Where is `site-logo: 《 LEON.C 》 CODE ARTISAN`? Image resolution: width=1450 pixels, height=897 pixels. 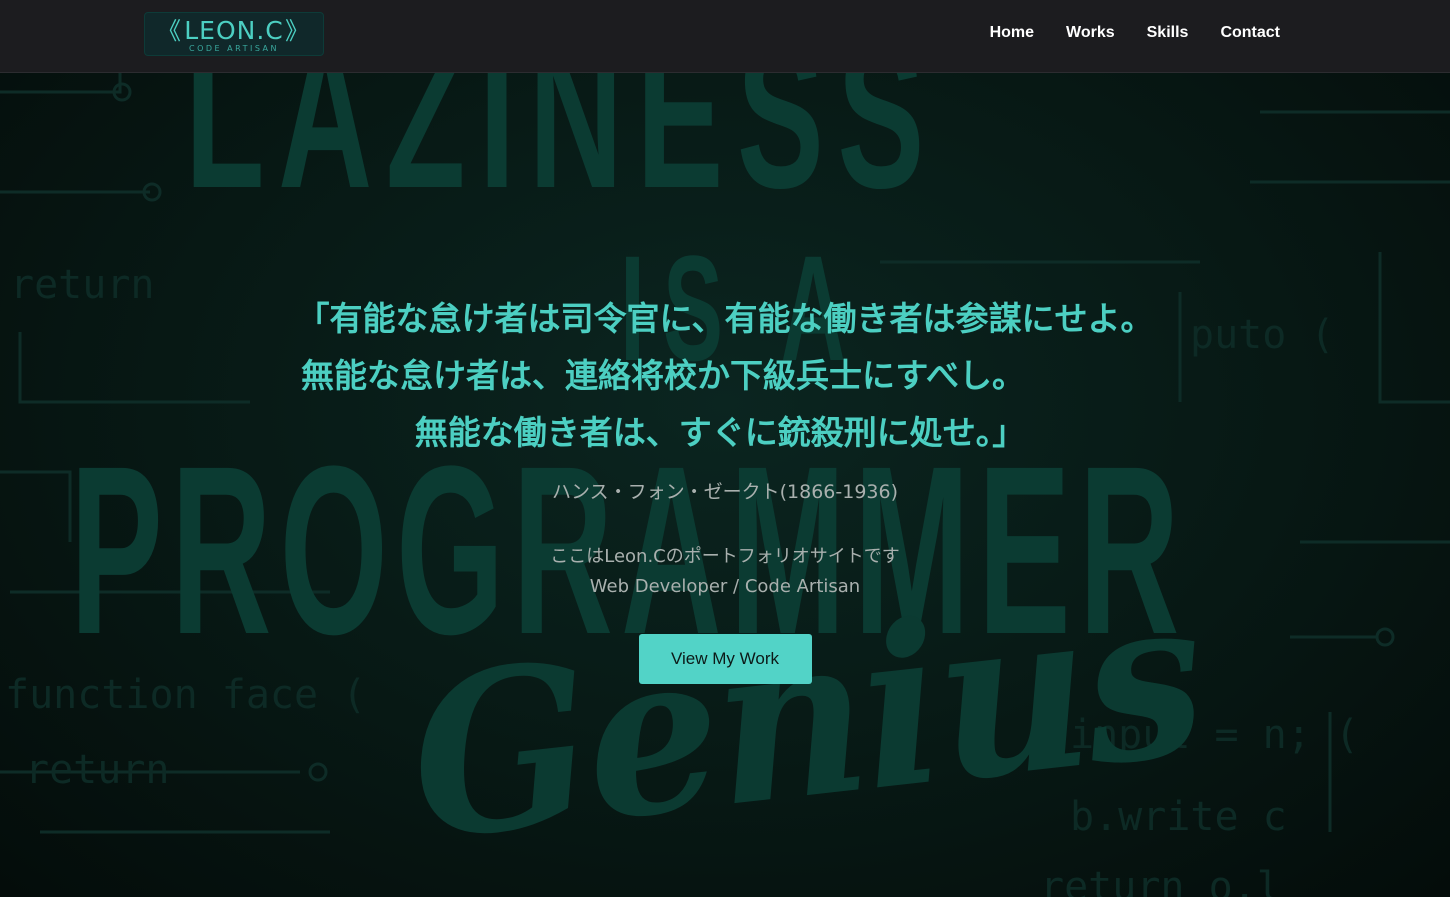
site-logo: 《 LEON.C 》 CODE ARTISAN is located at coordinates (234, 34).